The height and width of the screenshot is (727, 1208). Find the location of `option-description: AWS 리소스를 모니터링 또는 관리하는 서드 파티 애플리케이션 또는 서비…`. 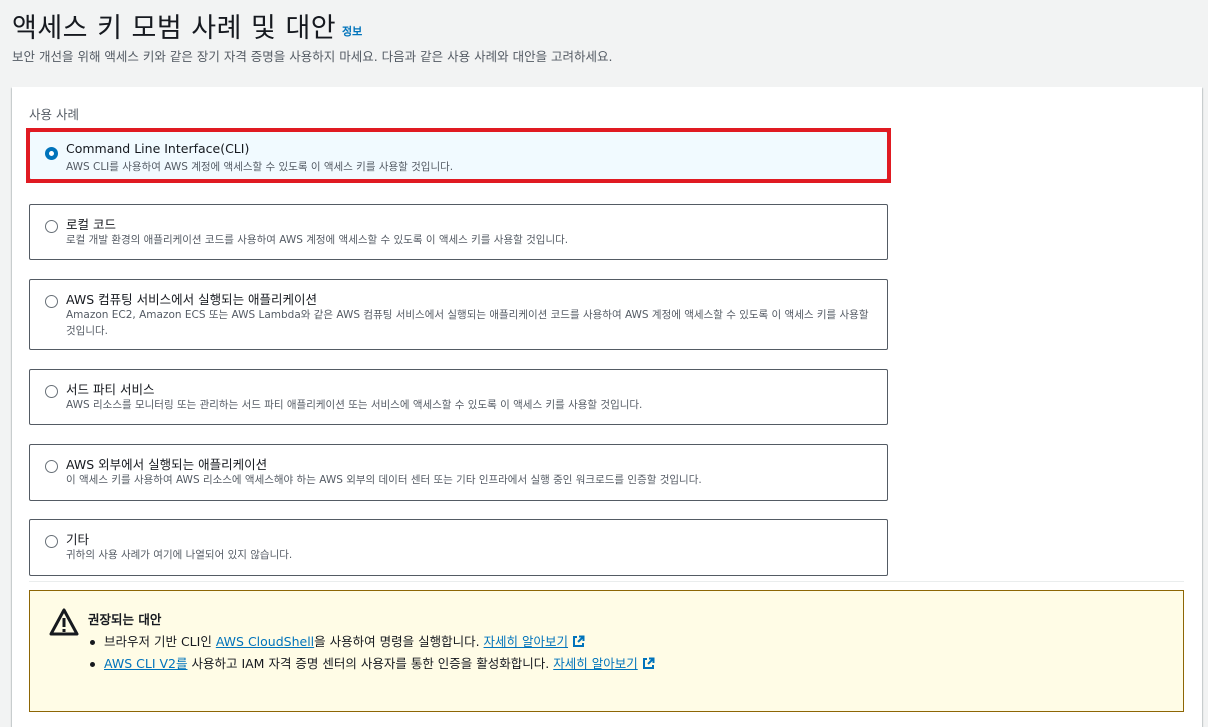

option-description: AWS 리소스를 모니터링 또는 관리하는 서드 파티 애플리케이션 또는 서비… is located at coordinates (354, 405).